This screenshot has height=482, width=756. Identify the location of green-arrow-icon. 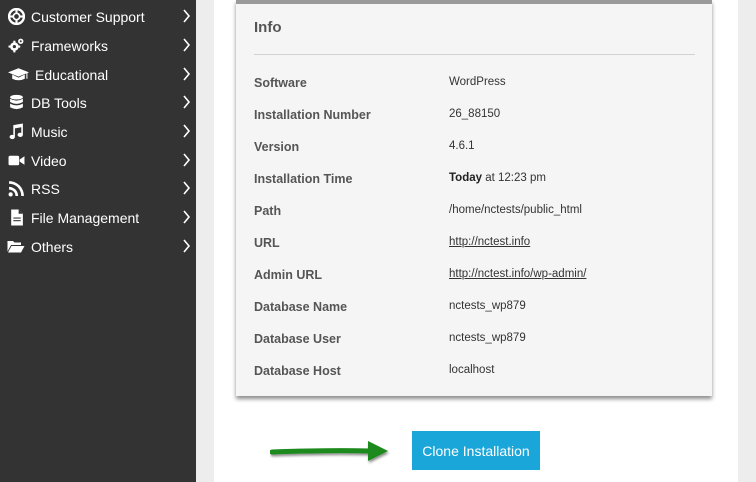
(329, 451).